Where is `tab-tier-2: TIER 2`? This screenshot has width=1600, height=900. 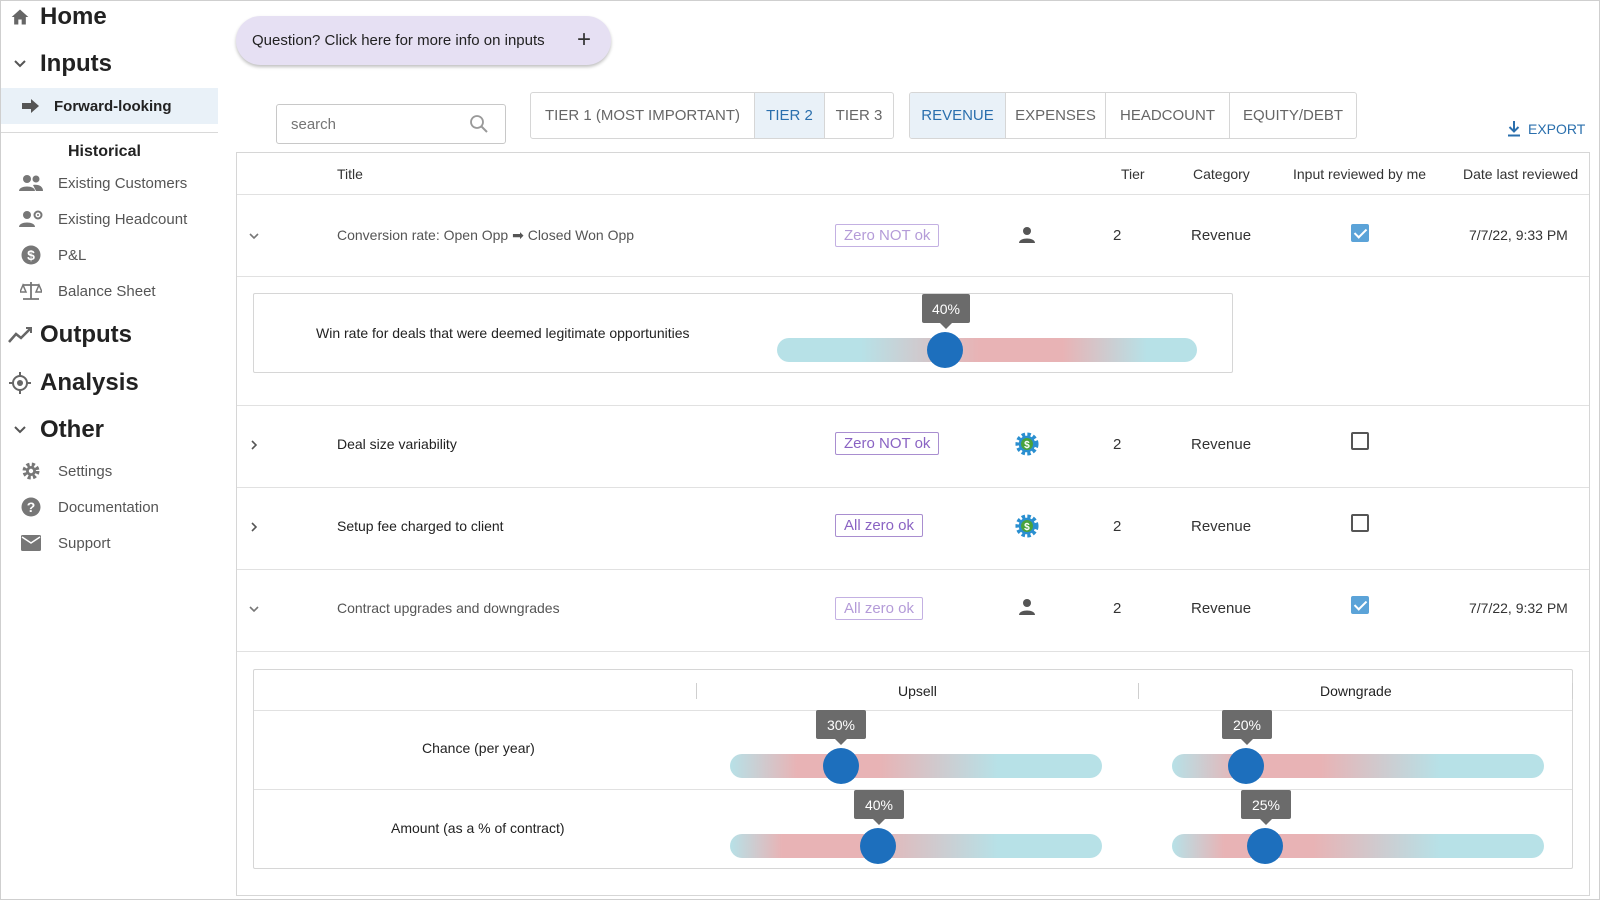 tab-tier-2: TIER 2 is located at coordinates (790, 115).